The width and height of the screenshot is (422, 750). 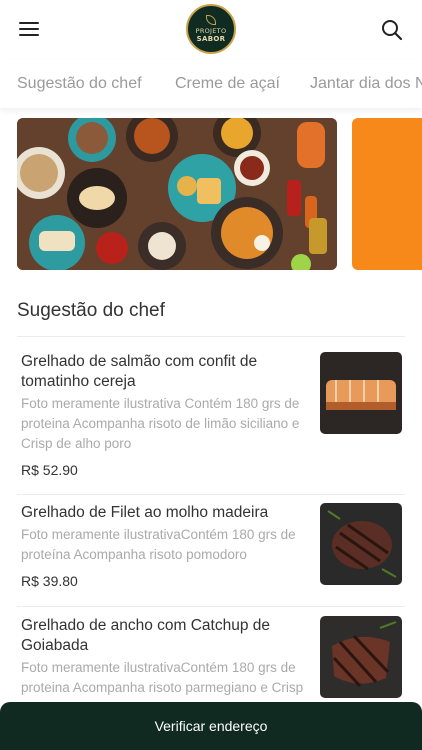 I want to click on menu-icon, so click(x=29, y=30).